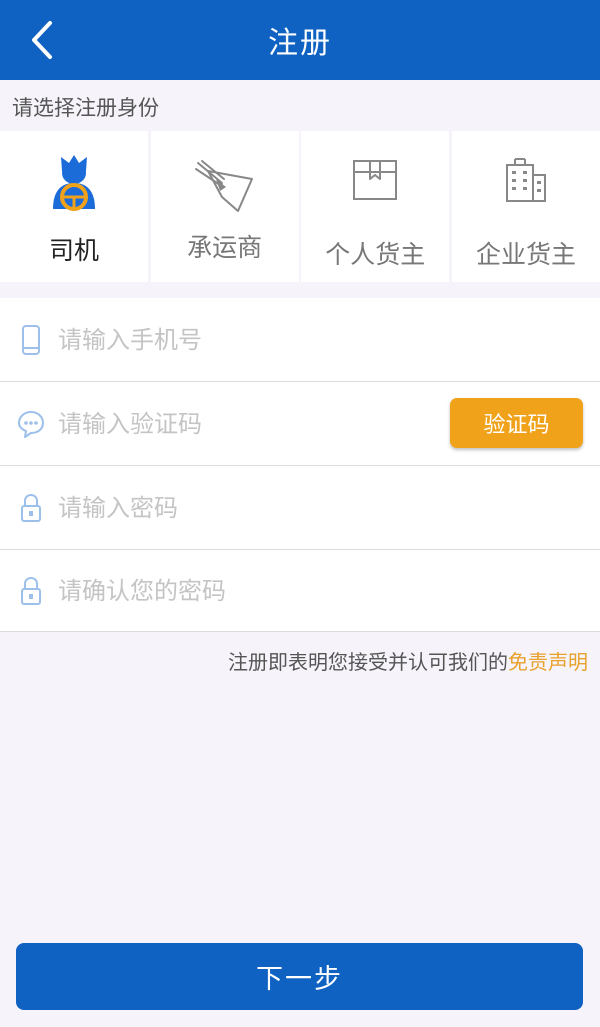 The height and width of the screenshot is (1027, 600). What do you see at coordinates (525, 180) in the screenshot?
I see `building-icon` at bounding box center [525, 180].